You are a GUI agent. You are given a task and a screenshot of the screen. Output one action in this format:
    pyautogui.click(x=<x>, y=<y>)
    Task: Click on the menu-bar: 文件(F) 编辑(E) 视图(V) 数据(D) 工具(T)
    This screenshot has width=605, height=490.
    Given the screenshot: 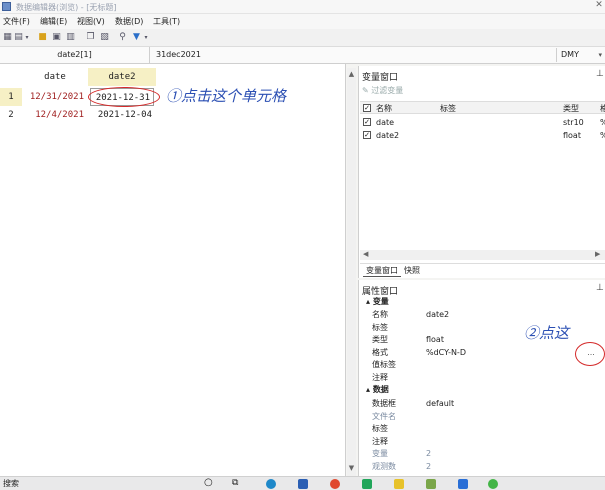 What is the action you would take?
    pyautogui.click(x=302, y=21)
    